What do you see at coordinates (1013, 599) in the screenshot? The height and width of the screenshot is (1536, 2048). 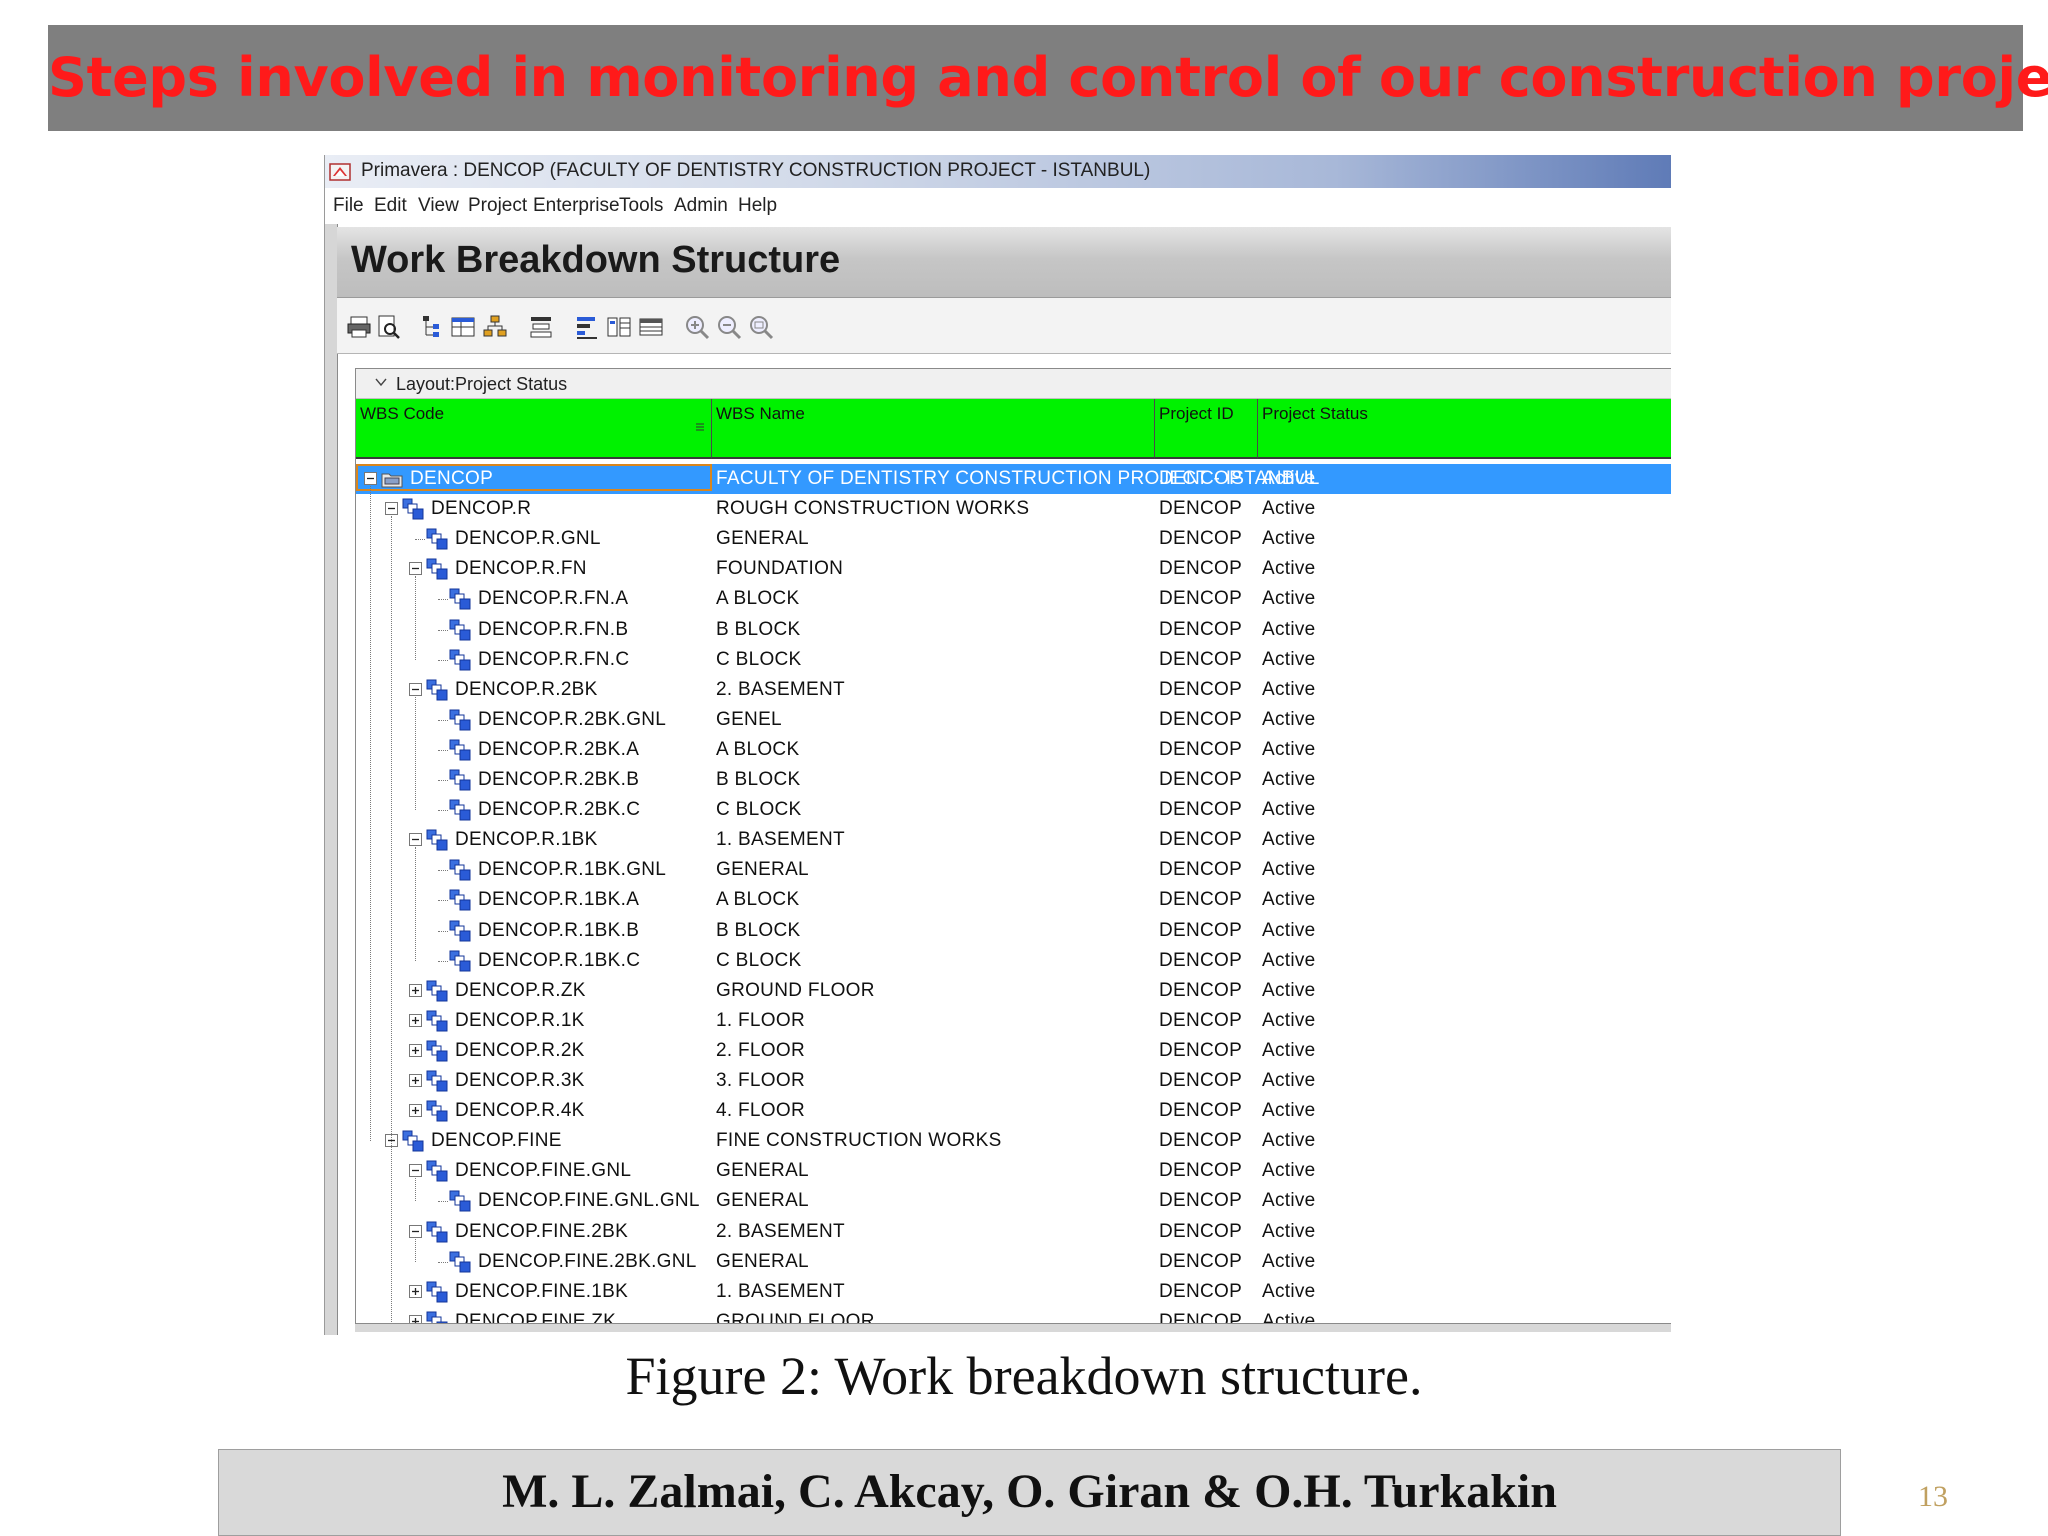 I see `table-row: DENCOP.R.FN.A A BLOCK DENCOP Active` at bounding box center [1013, 599].